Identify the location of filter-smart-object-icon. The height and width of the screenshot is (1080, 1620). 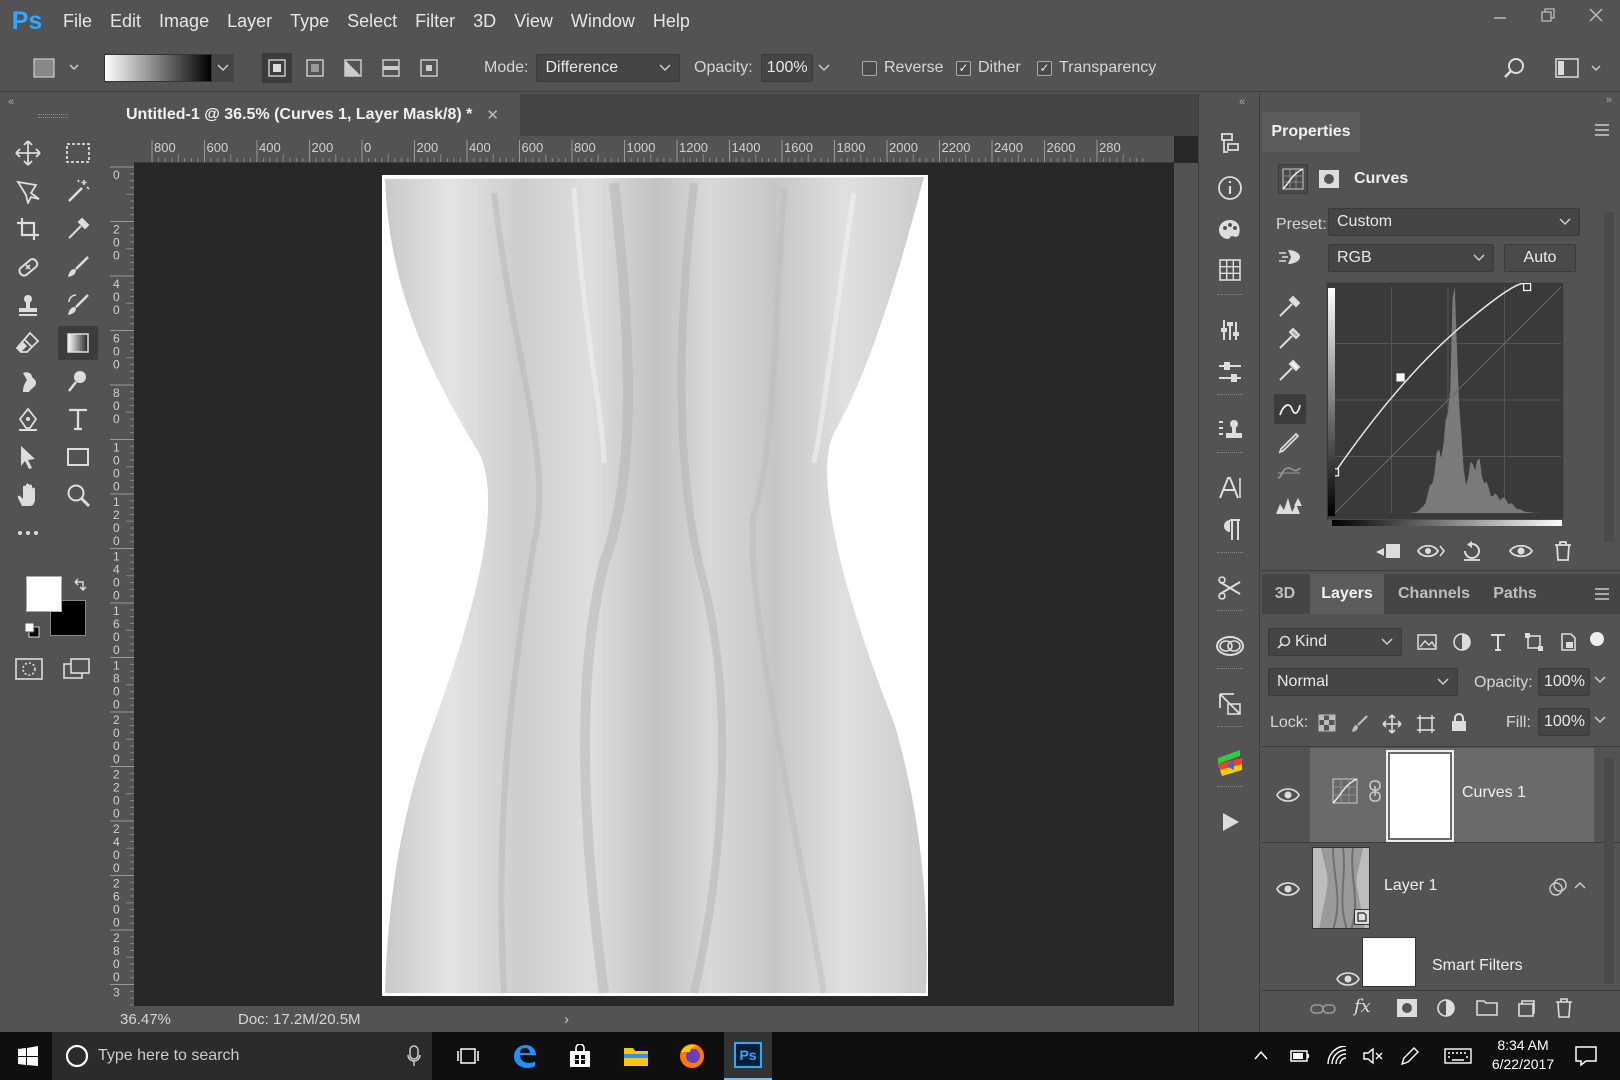
(1568, 642).